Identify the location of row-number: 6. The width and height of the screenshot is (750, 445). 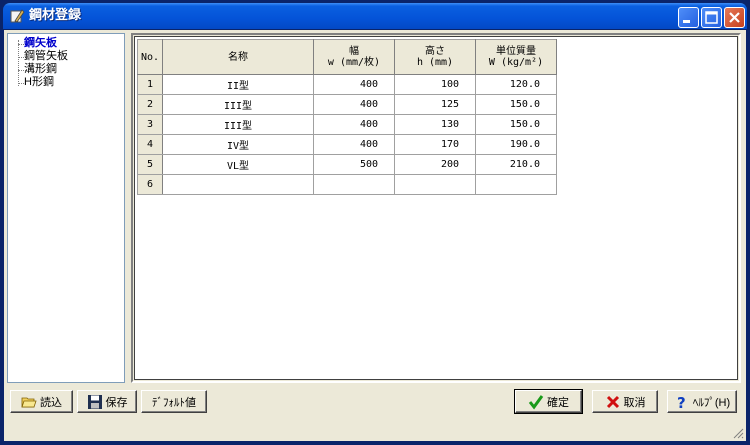
(150, 184).